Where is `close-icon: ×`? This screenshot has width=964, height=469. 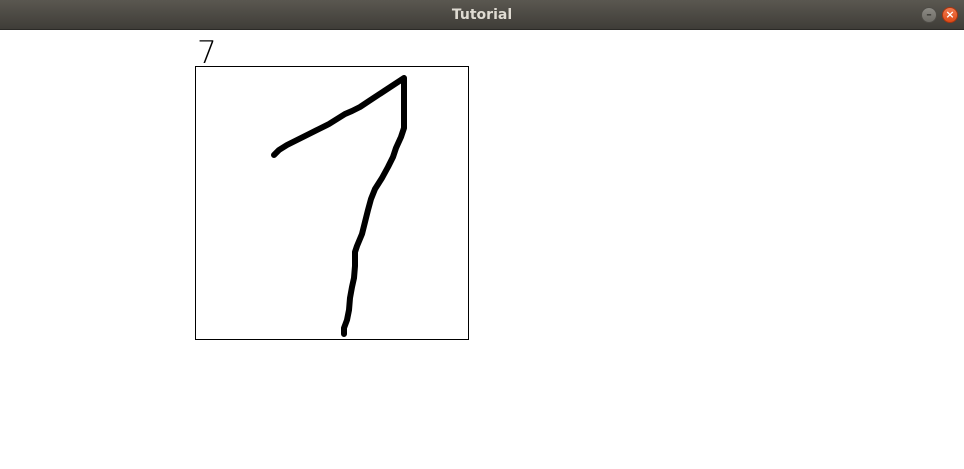 close-icon: × is located at coordinates (950, 14).